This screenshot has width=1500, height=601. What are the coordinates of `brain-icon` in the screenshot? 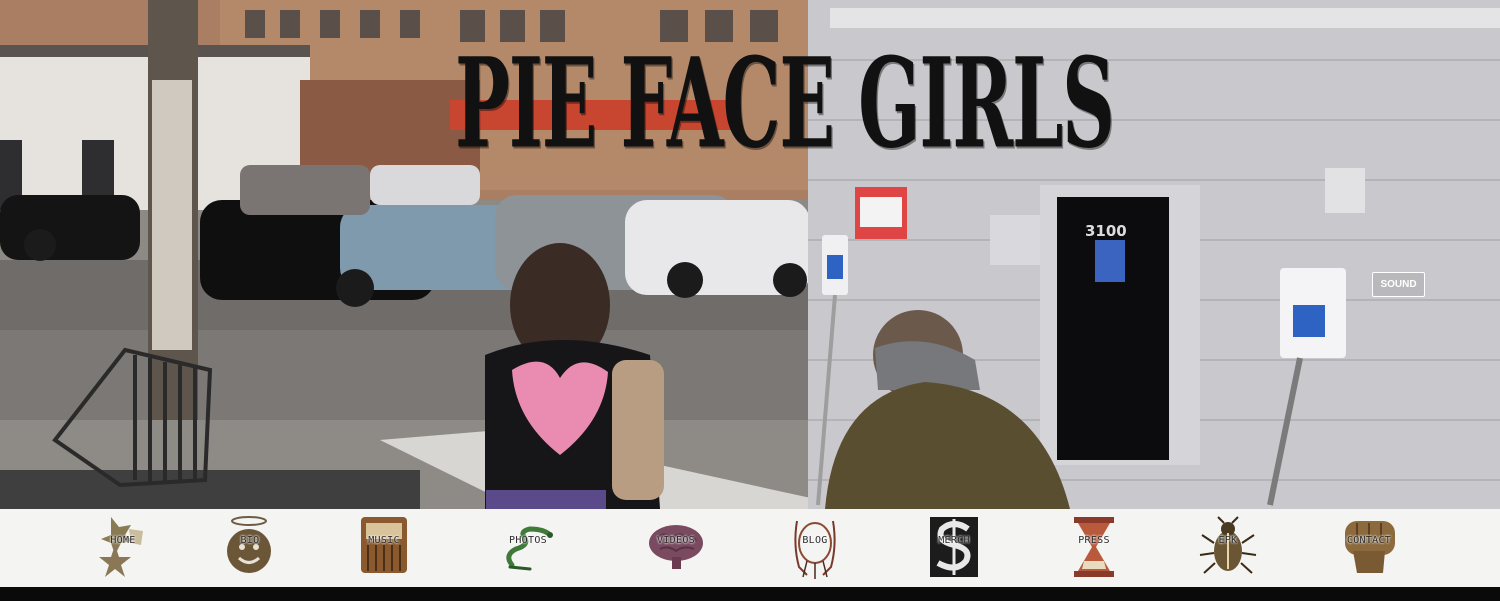 It's located at (676, 547).